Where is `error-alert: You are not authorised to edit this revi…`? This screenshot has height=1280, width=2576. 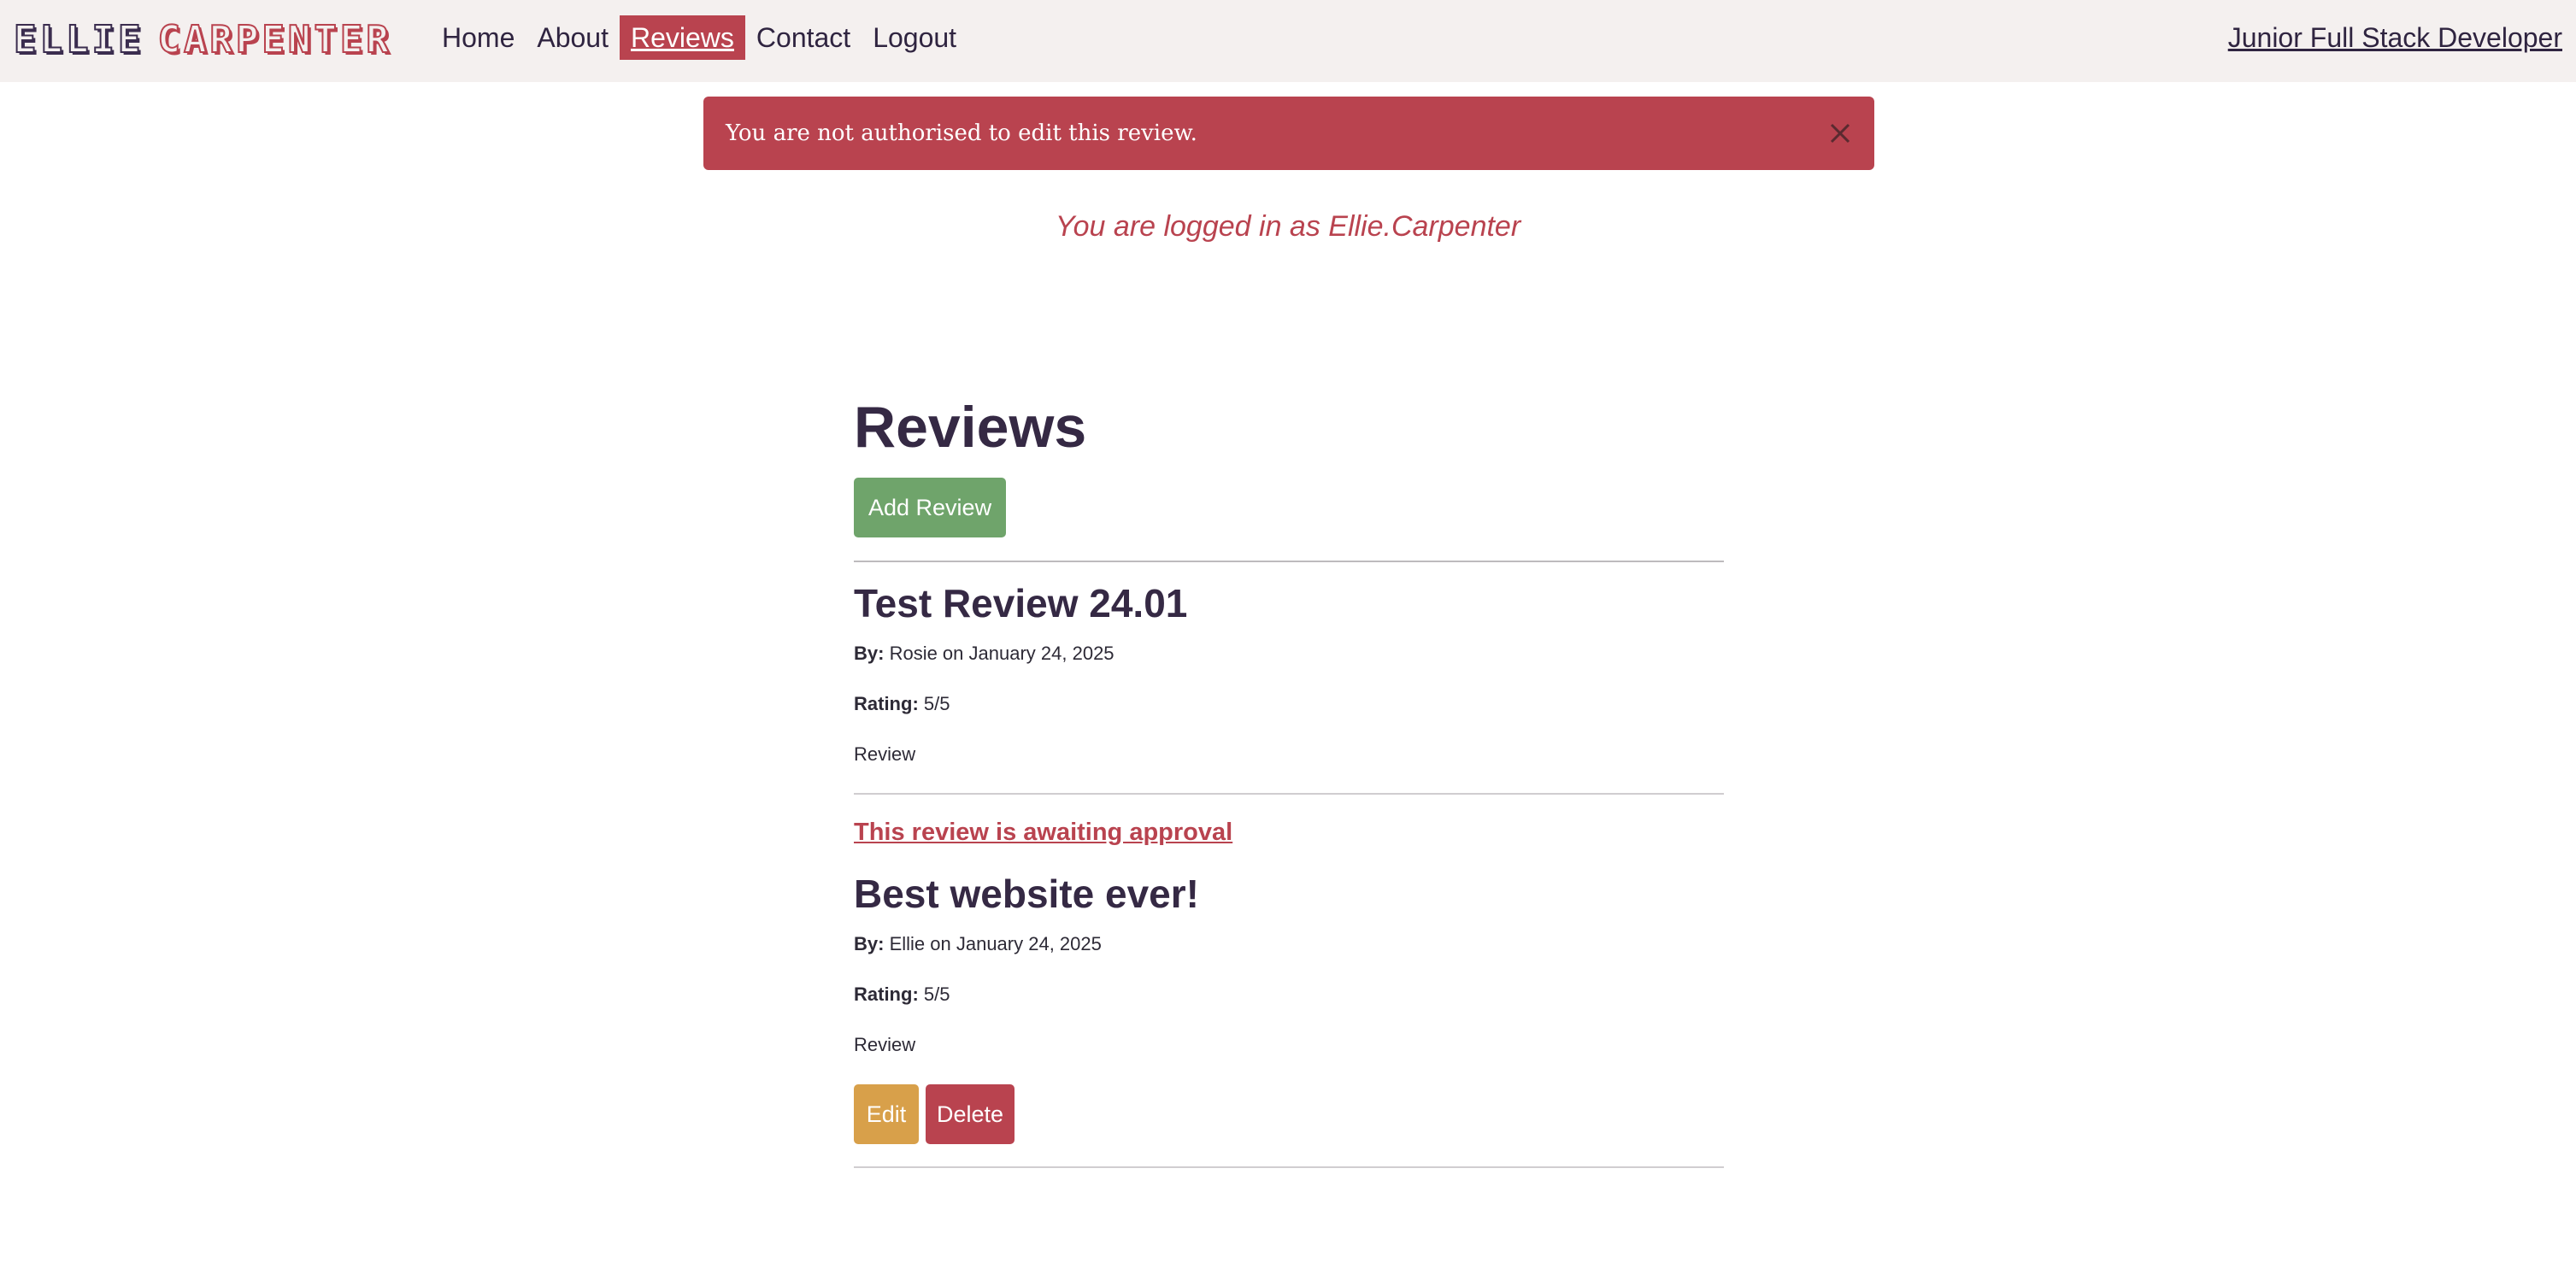 error-alert: You are not authorised to edit this revi… is located at coordinates (1288, 134).